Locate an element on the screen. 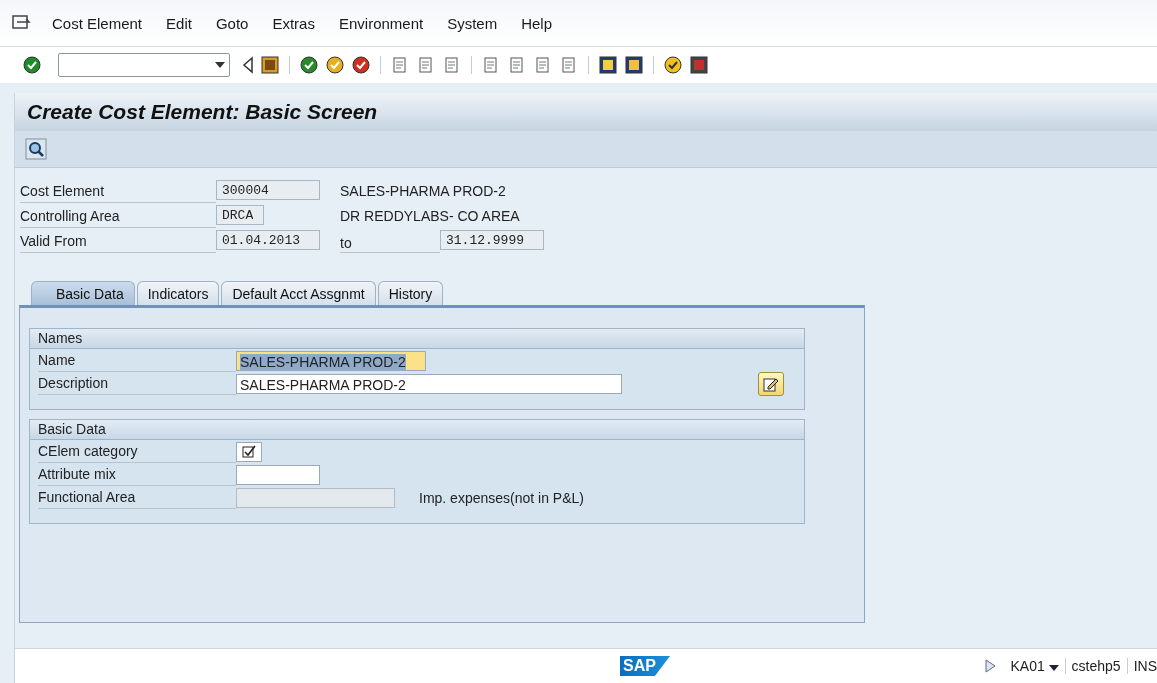 This screenshot has height=683, width=1157. field-description: DR REDDYLABS- CO AREA is located at coordinates (430, 216).